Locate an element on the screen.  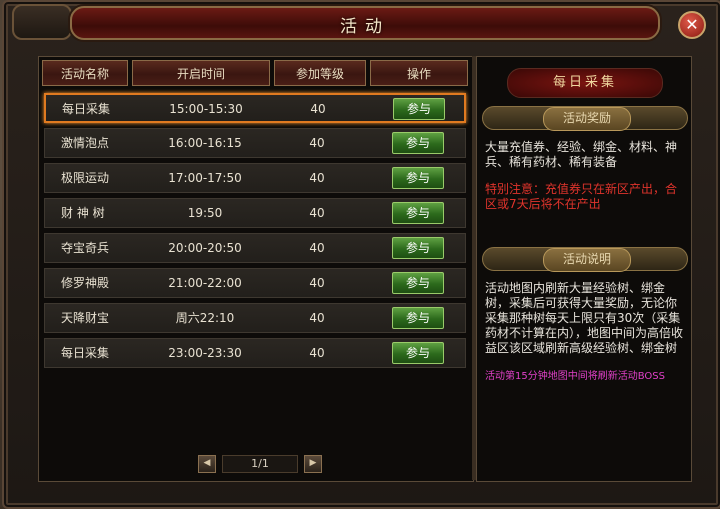
close-icon: ✕ is located at coordinates (692, 25).